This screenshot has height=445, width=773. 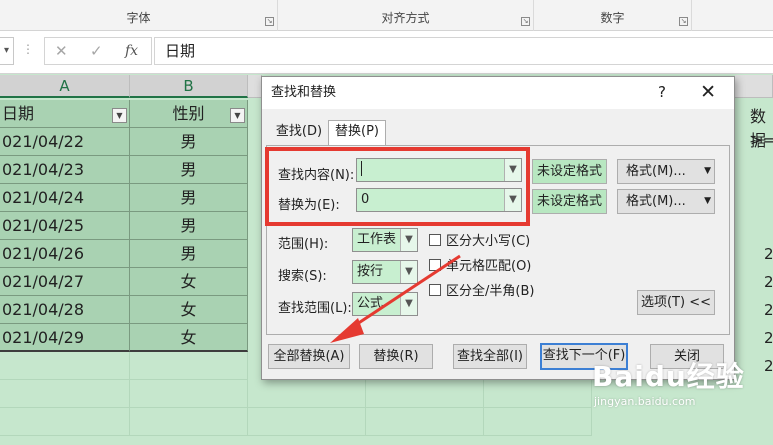 What do you see at coordinates (569, 201) in the screenshot?
I see `replace-format-preview: 未设定格式` at bounding box center [569, 201].